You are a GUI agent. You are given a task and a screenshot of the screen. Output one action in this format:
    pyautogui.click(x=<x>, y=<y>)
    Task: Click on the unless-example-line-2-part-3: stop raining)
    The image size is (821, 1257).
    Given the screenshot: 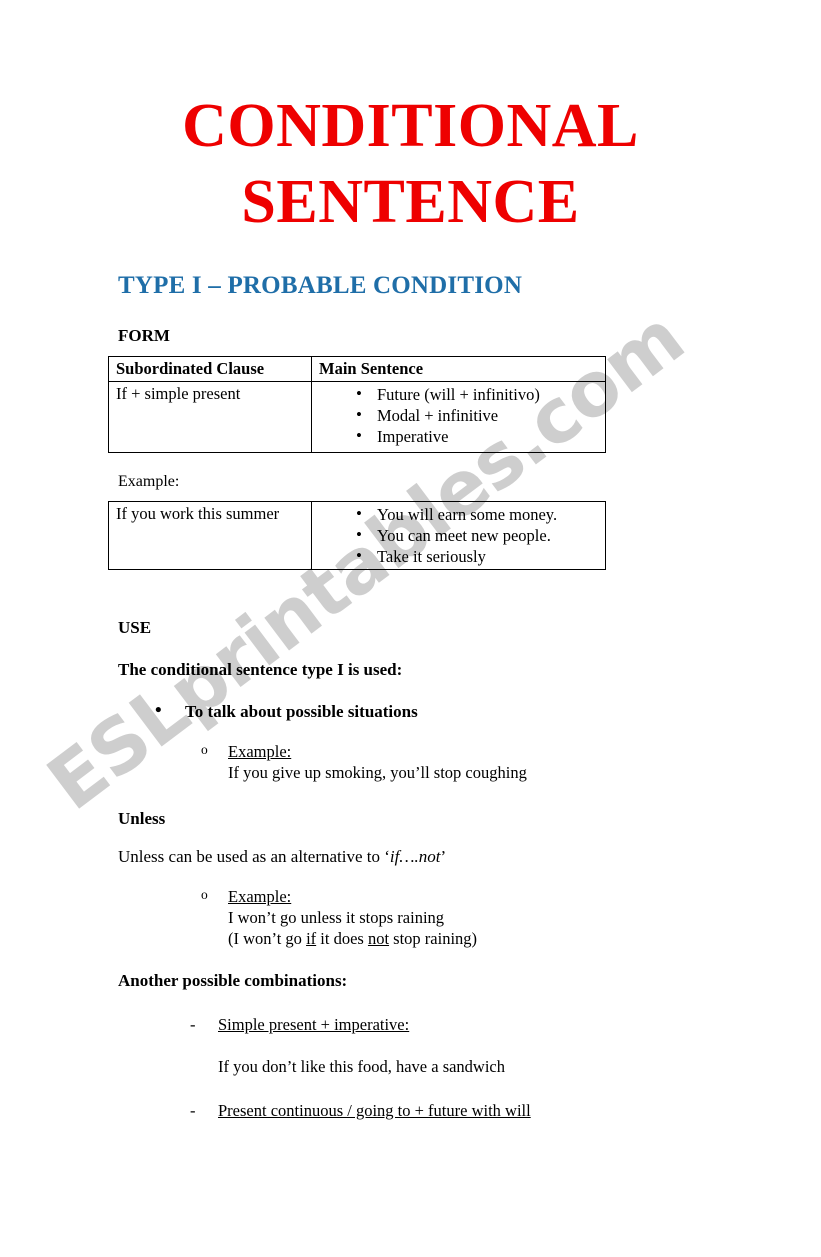 What is the action you would take?
    pyautogui.click(x=433, y=938)
    